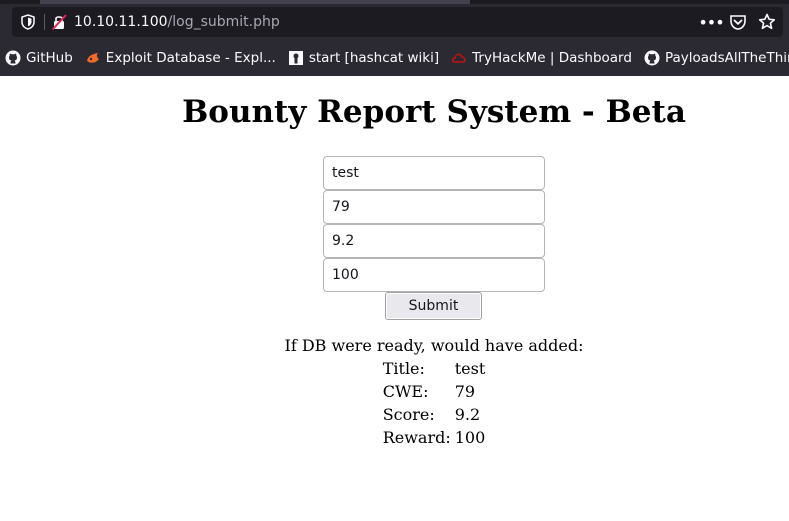 The image size is (789, 521). What do you see at coordinates (470, 437) in the screenshot?
I see `result-value: 100` at bounding box center [470, 437].